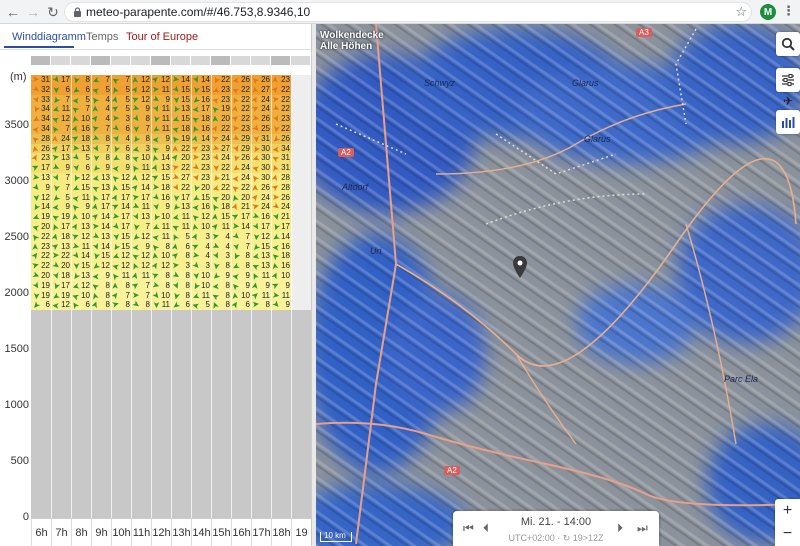 The image size is (800, 546). I want to click on step-forward-button: ⏵, so click(620, 528).